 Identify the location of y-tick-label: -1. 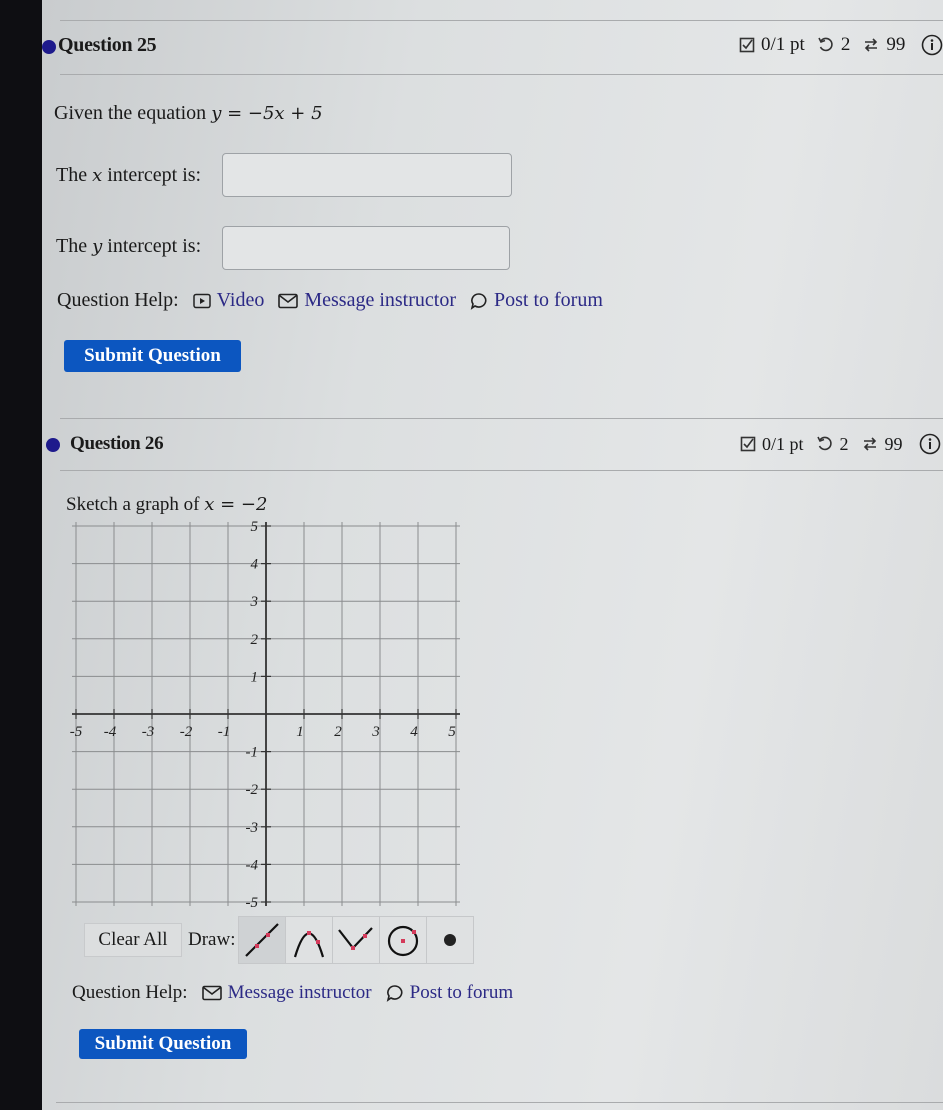
(252, 753).